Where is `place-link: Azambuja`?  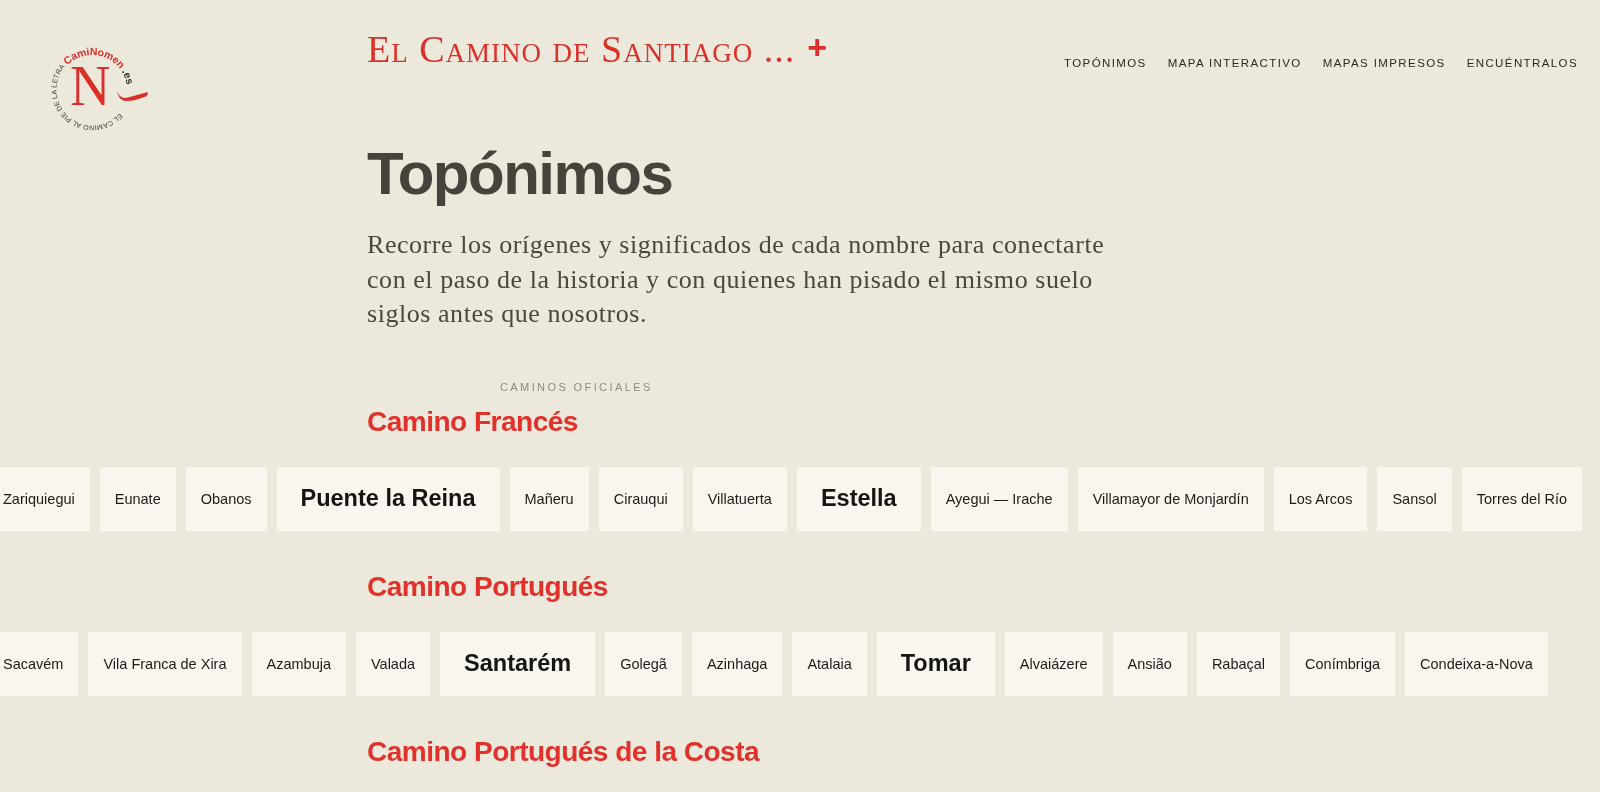
place-link: Azambuja is located at coordinates (298, 663).